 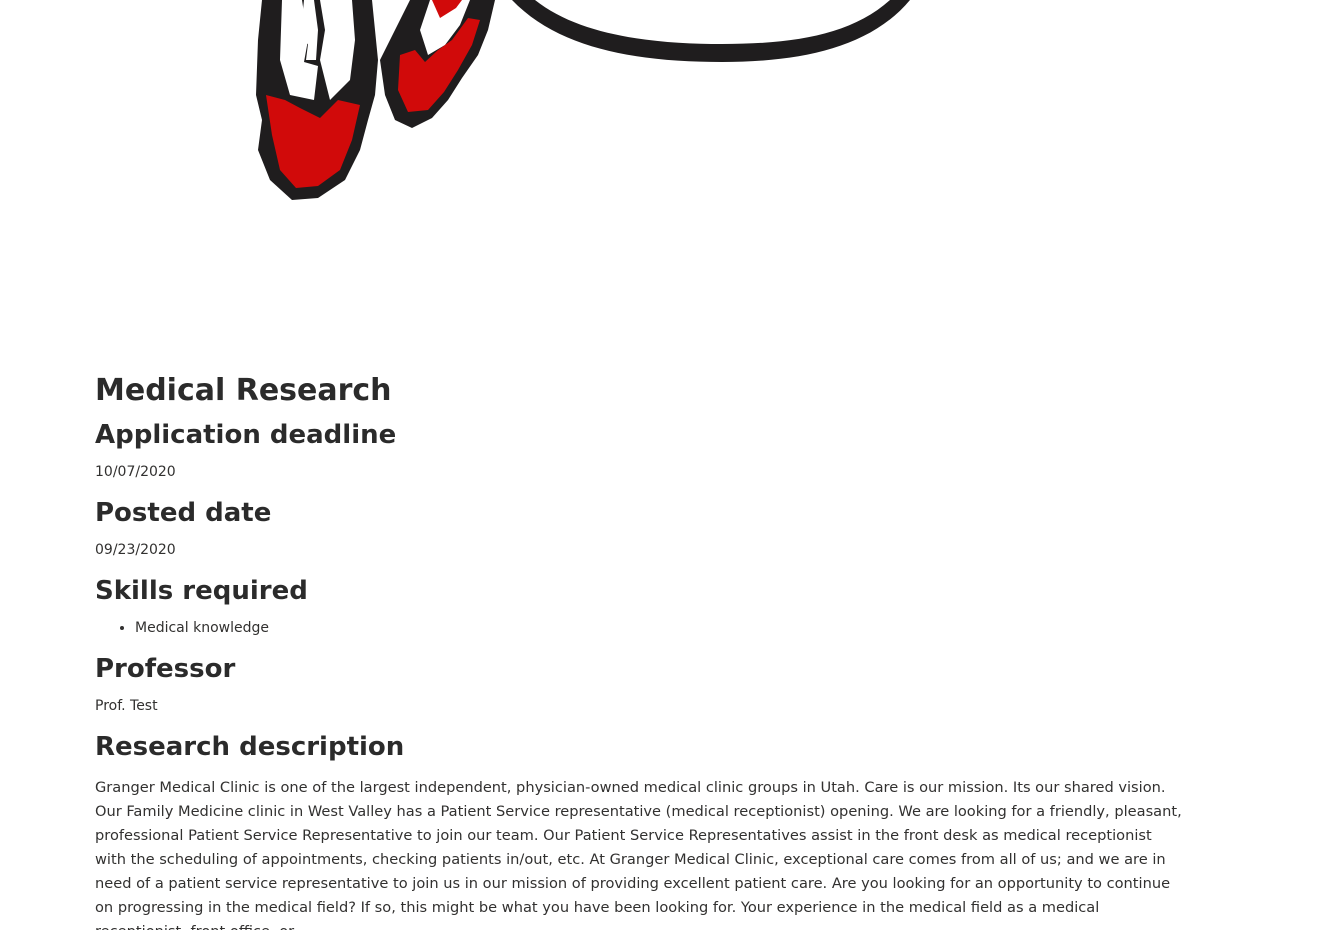 What do you see at coordinates (246, 435) in the screenshot?
I see `deadline-heading: Application deadline` at bounding box center [246, 435].